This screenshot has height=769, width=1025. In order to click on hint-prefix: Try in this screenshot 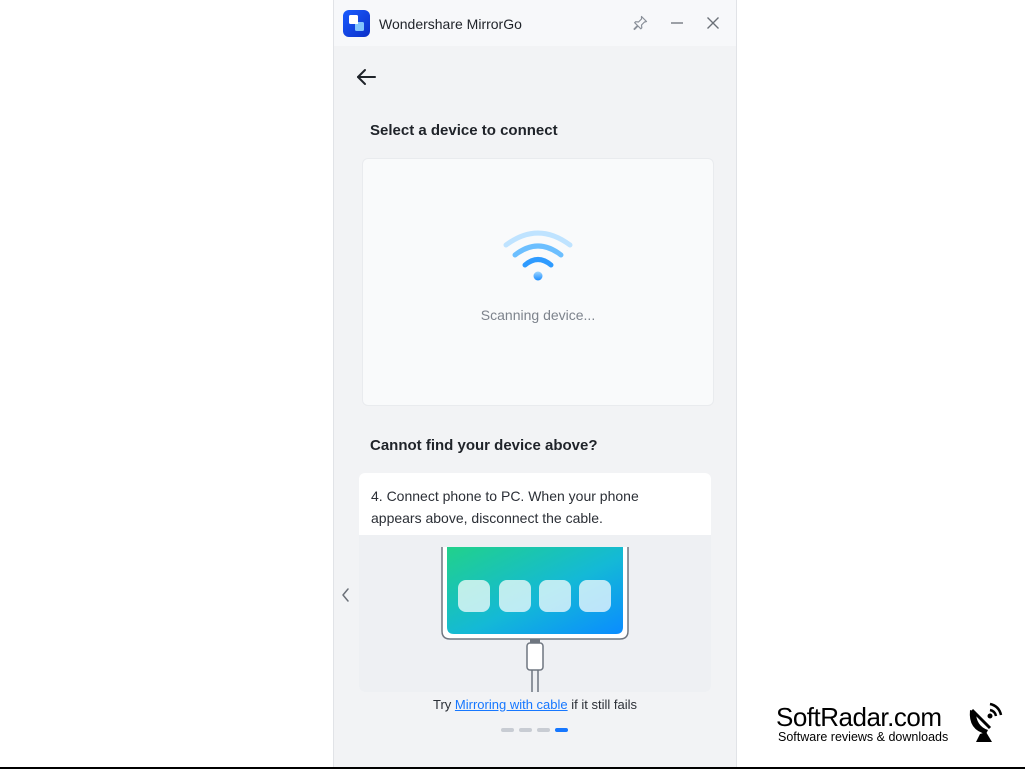, I will do `click(444, 704)`.